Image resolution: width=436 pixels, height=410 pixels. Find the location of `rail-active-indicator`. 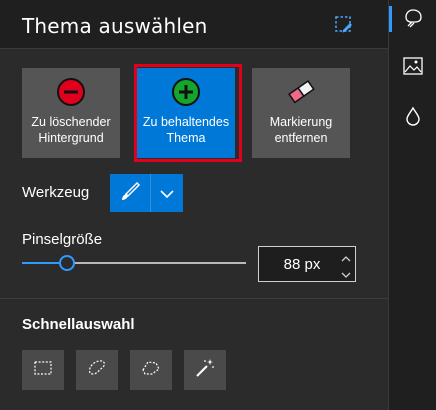

rail-active-indicator is located at coordinates (390, 19).